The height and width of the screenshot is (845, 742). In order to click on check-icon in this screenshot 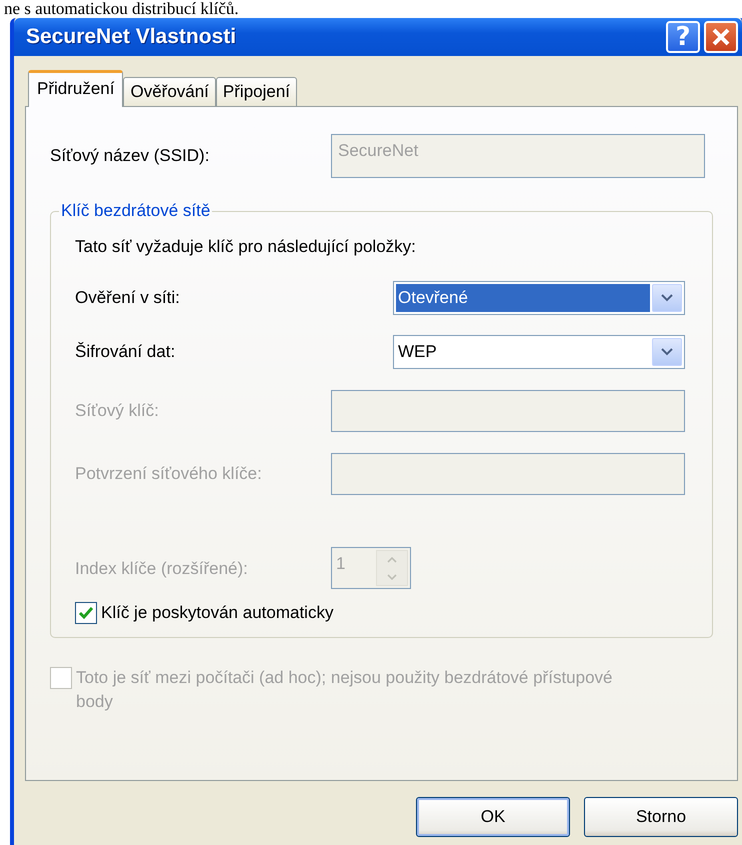, I will do `click(86, 613)`.